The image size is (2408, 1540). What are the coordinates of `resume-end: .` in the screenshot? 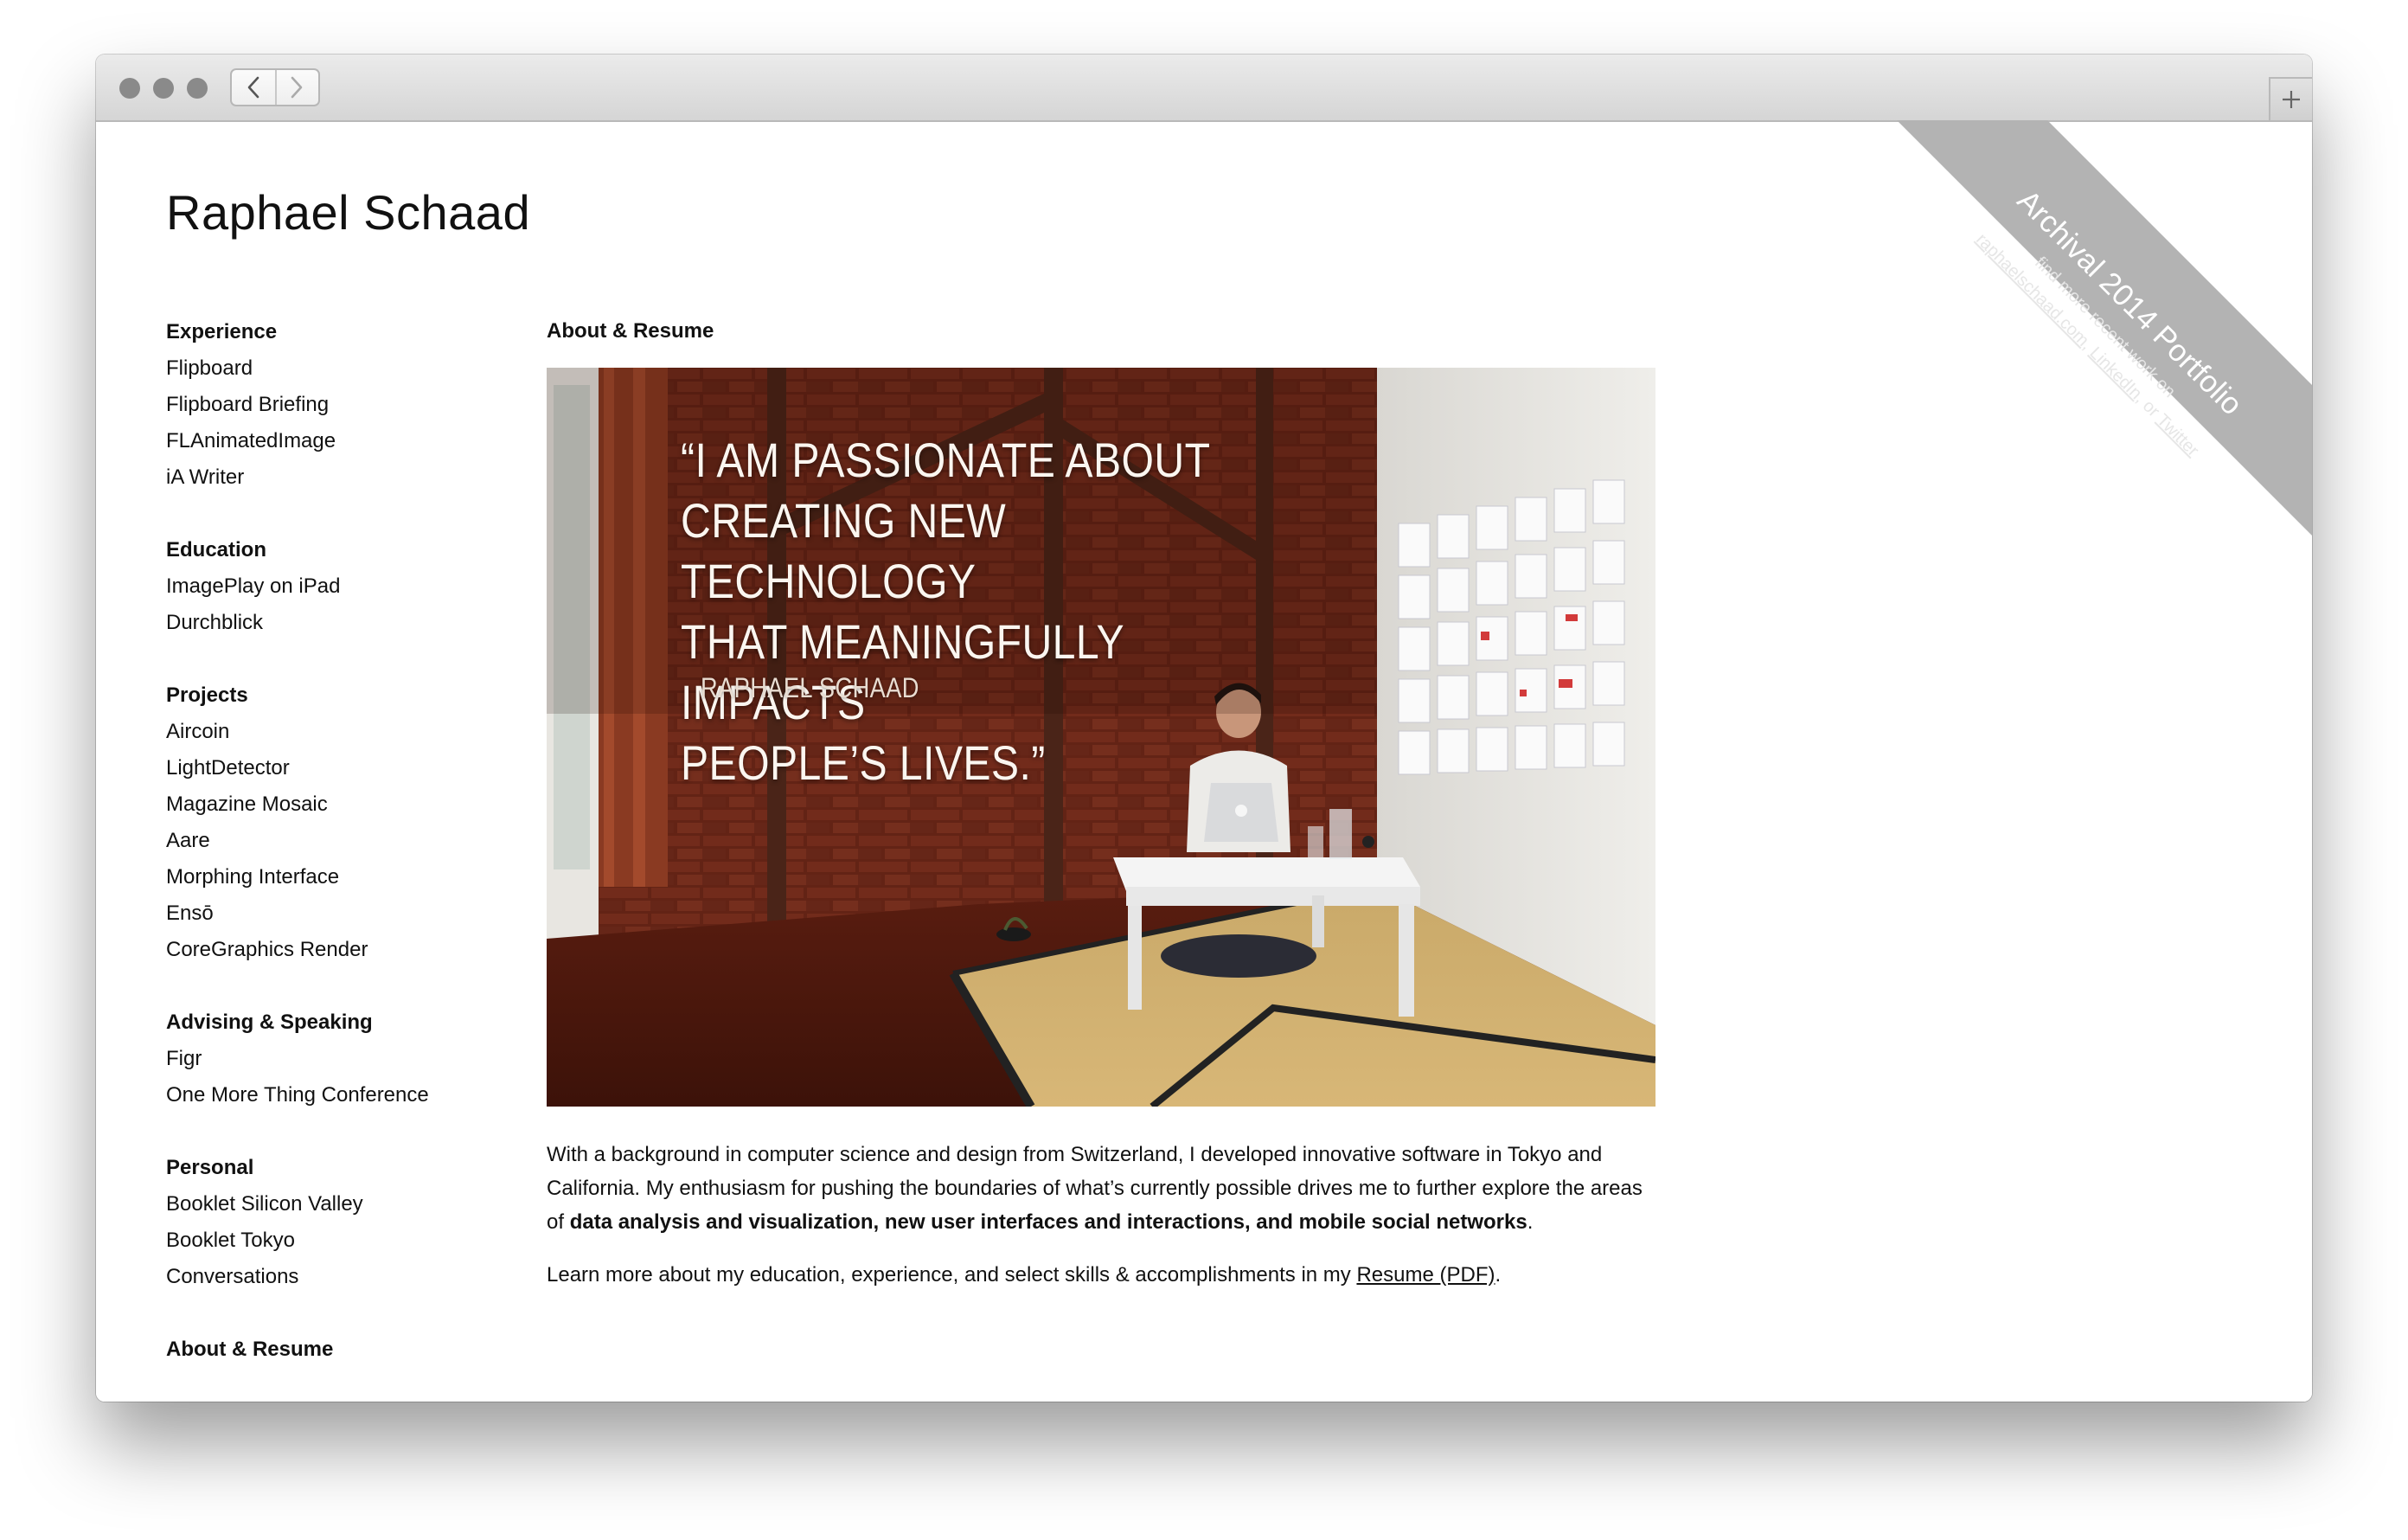 It's located at (1498, 1275).